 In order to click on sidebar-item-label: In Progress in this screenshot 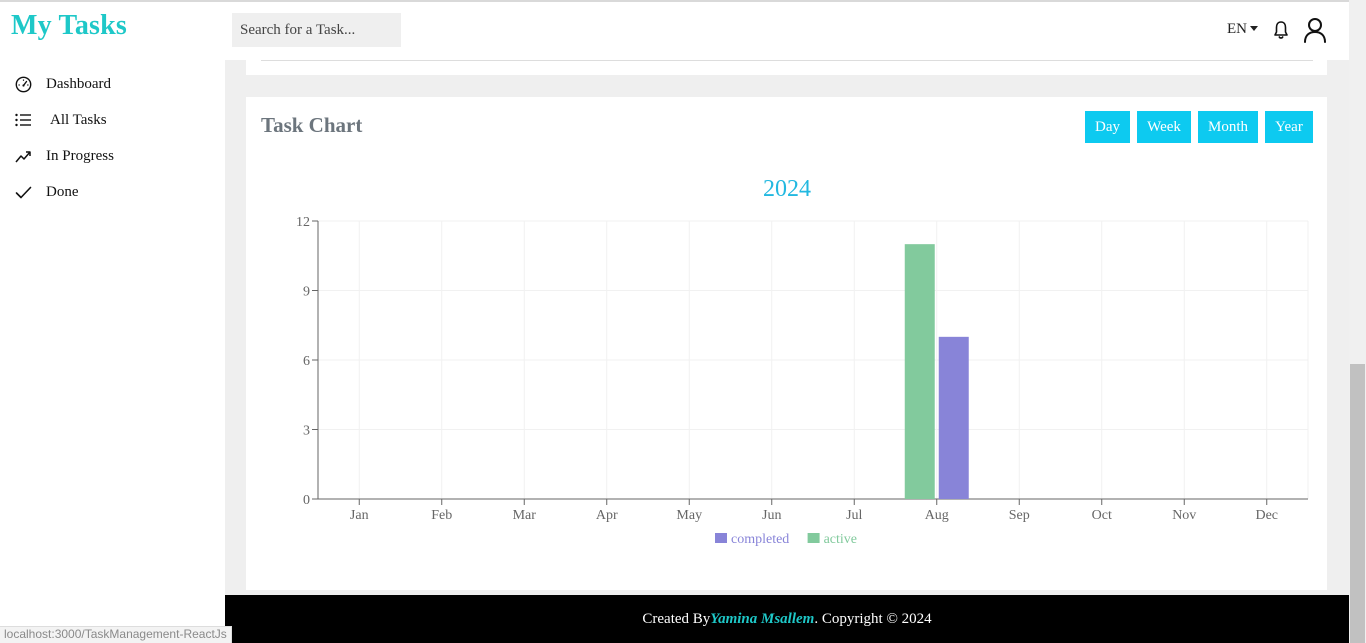, I will do `click(80, 155)`.